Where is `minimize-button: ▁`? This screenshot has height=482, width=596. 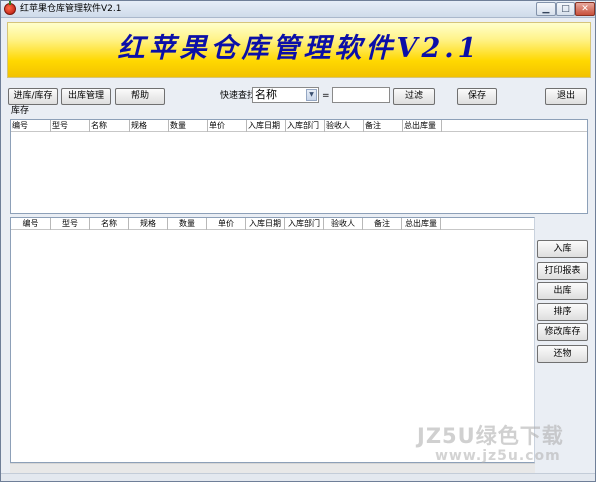
minimize-button: ▁ is located at coordinates (546, 9).